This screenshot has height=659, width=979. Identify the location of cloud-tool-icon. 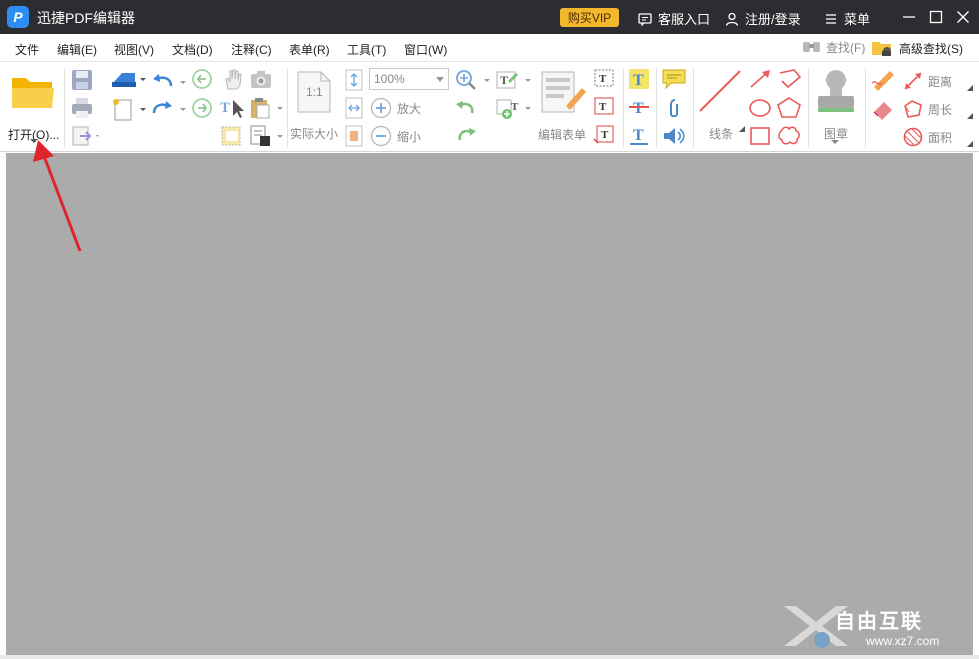
(790, 136).